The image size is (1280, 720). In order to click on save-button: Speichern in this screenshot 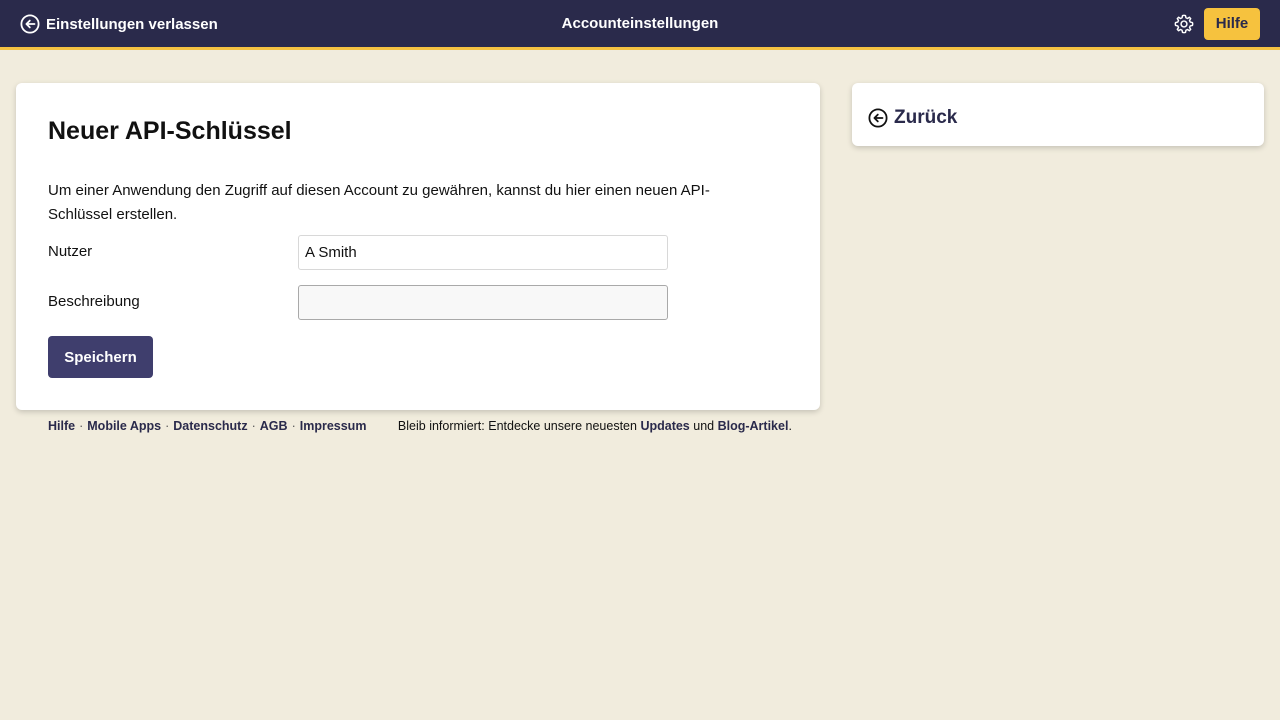, I will do `click(100, 357)`.